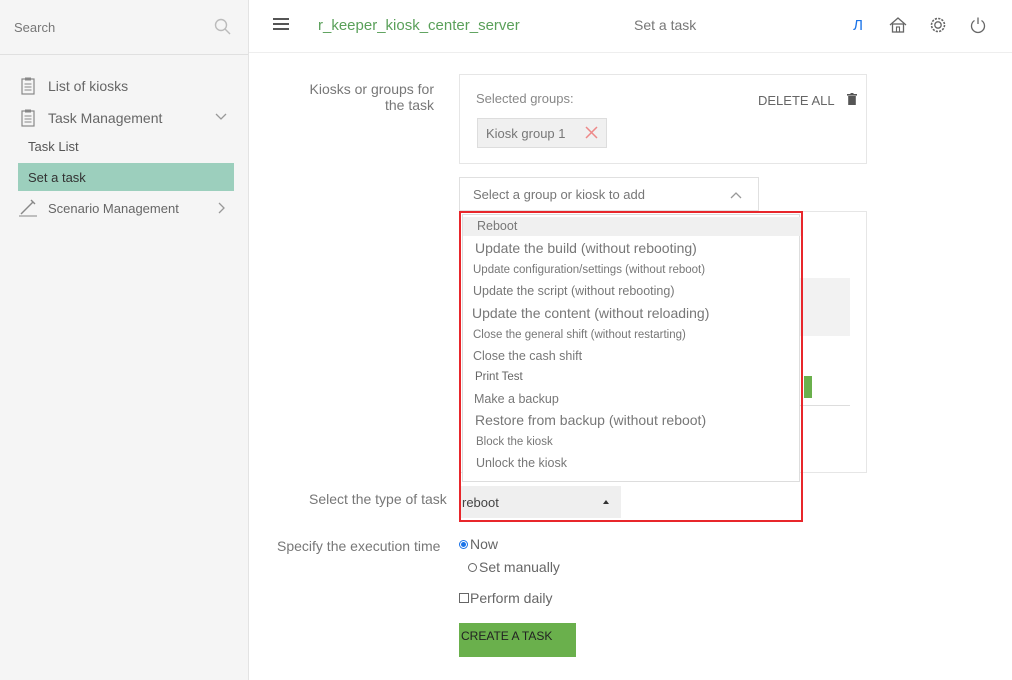 The width and height of the screenshot is (1012, 680). What do you see at coordinates (898, 25) in the screenshot?
I see `home-icon` at bounding box center [898, 25].